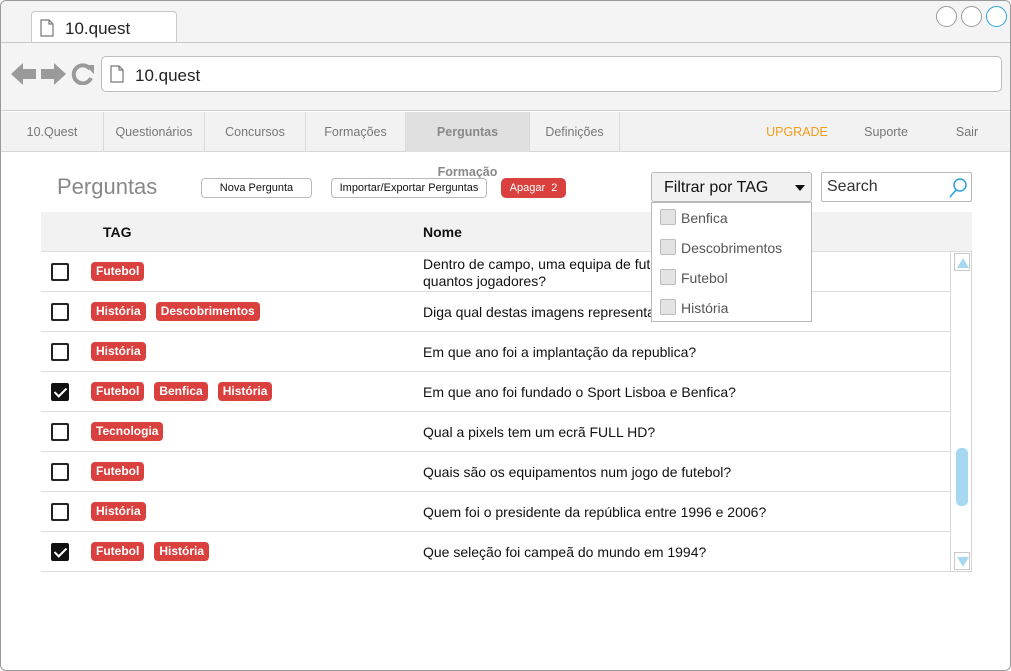 This screenshot has width=1011, height=671. Describe the element at coordinates (506, 232) in the screenshot. I see `table-header: TAG Nome` at that location.